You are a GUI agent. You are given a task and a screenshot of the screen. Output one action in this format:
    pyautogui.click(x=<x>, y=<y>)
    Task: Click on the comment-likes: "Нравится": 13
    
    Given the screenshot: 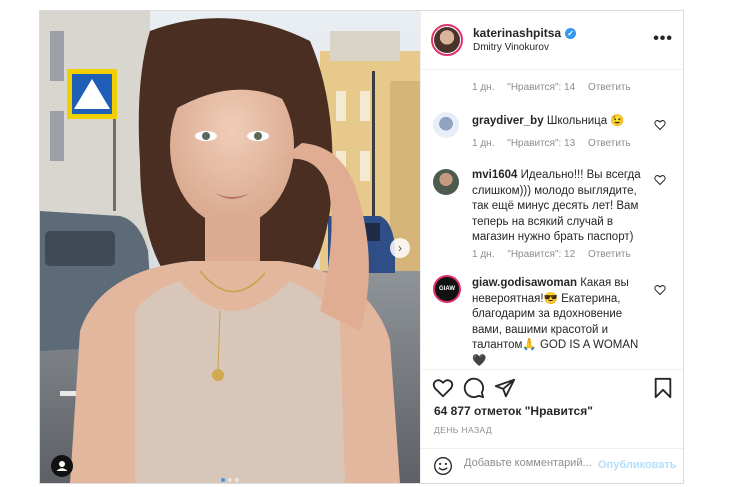 What is the action you would take?
    pyautogui.click(x=541, y=143)
    